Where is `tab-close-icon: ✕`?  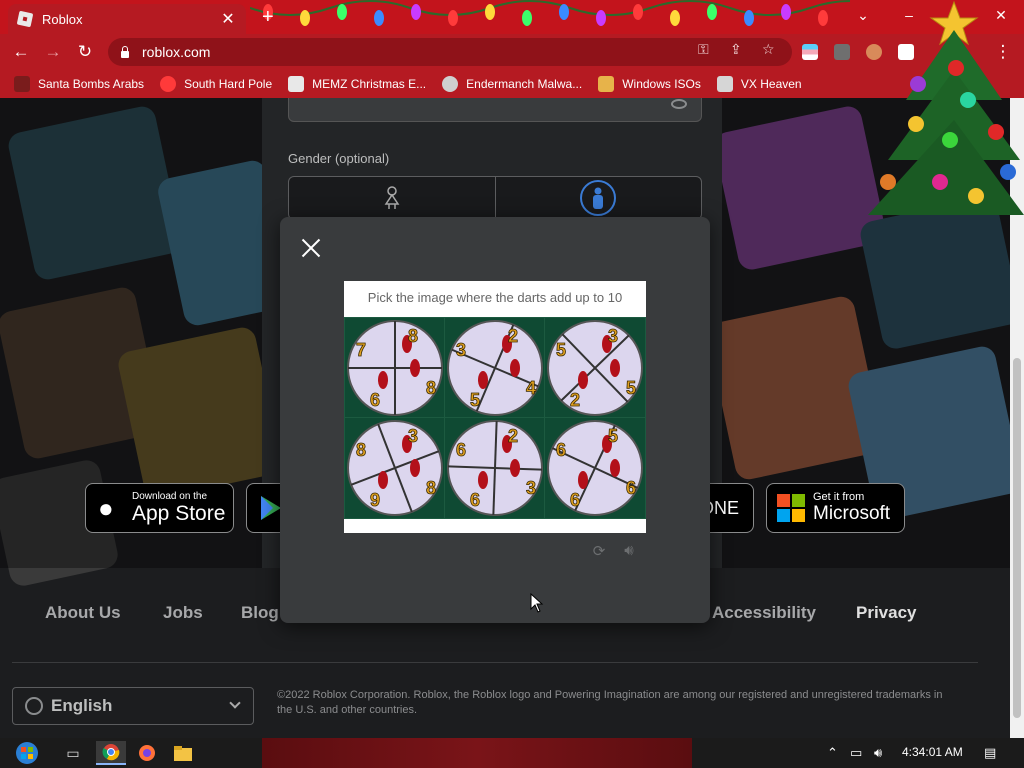 tab-close-icon: ✕ is located at coordinates (228, 19).